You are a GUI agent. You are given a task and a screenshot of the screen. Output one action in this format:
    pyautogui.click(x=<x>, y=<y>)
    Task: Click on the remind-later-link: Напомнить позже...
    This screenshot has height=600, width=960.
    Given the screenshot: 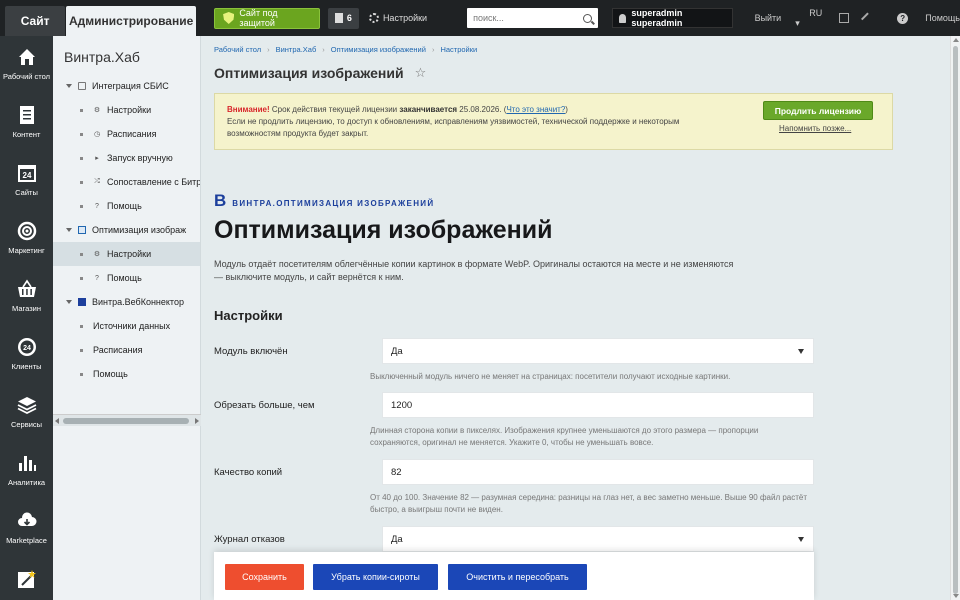 What is the action you would take?
    pyautogui.click(x=815, y=128)
    